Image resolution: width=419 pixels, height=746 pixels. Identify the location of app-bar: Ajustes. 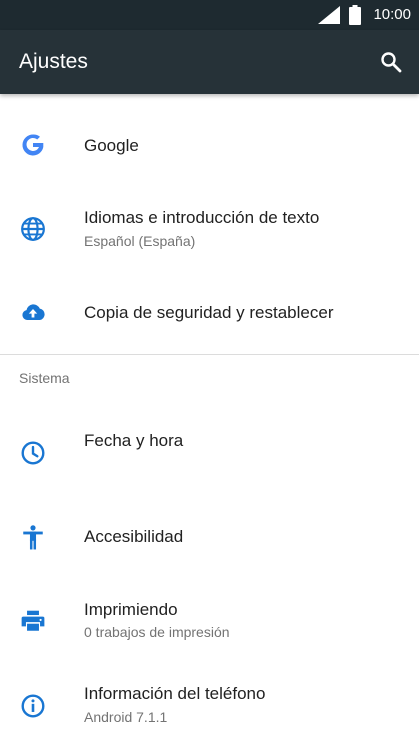
(209, 62).